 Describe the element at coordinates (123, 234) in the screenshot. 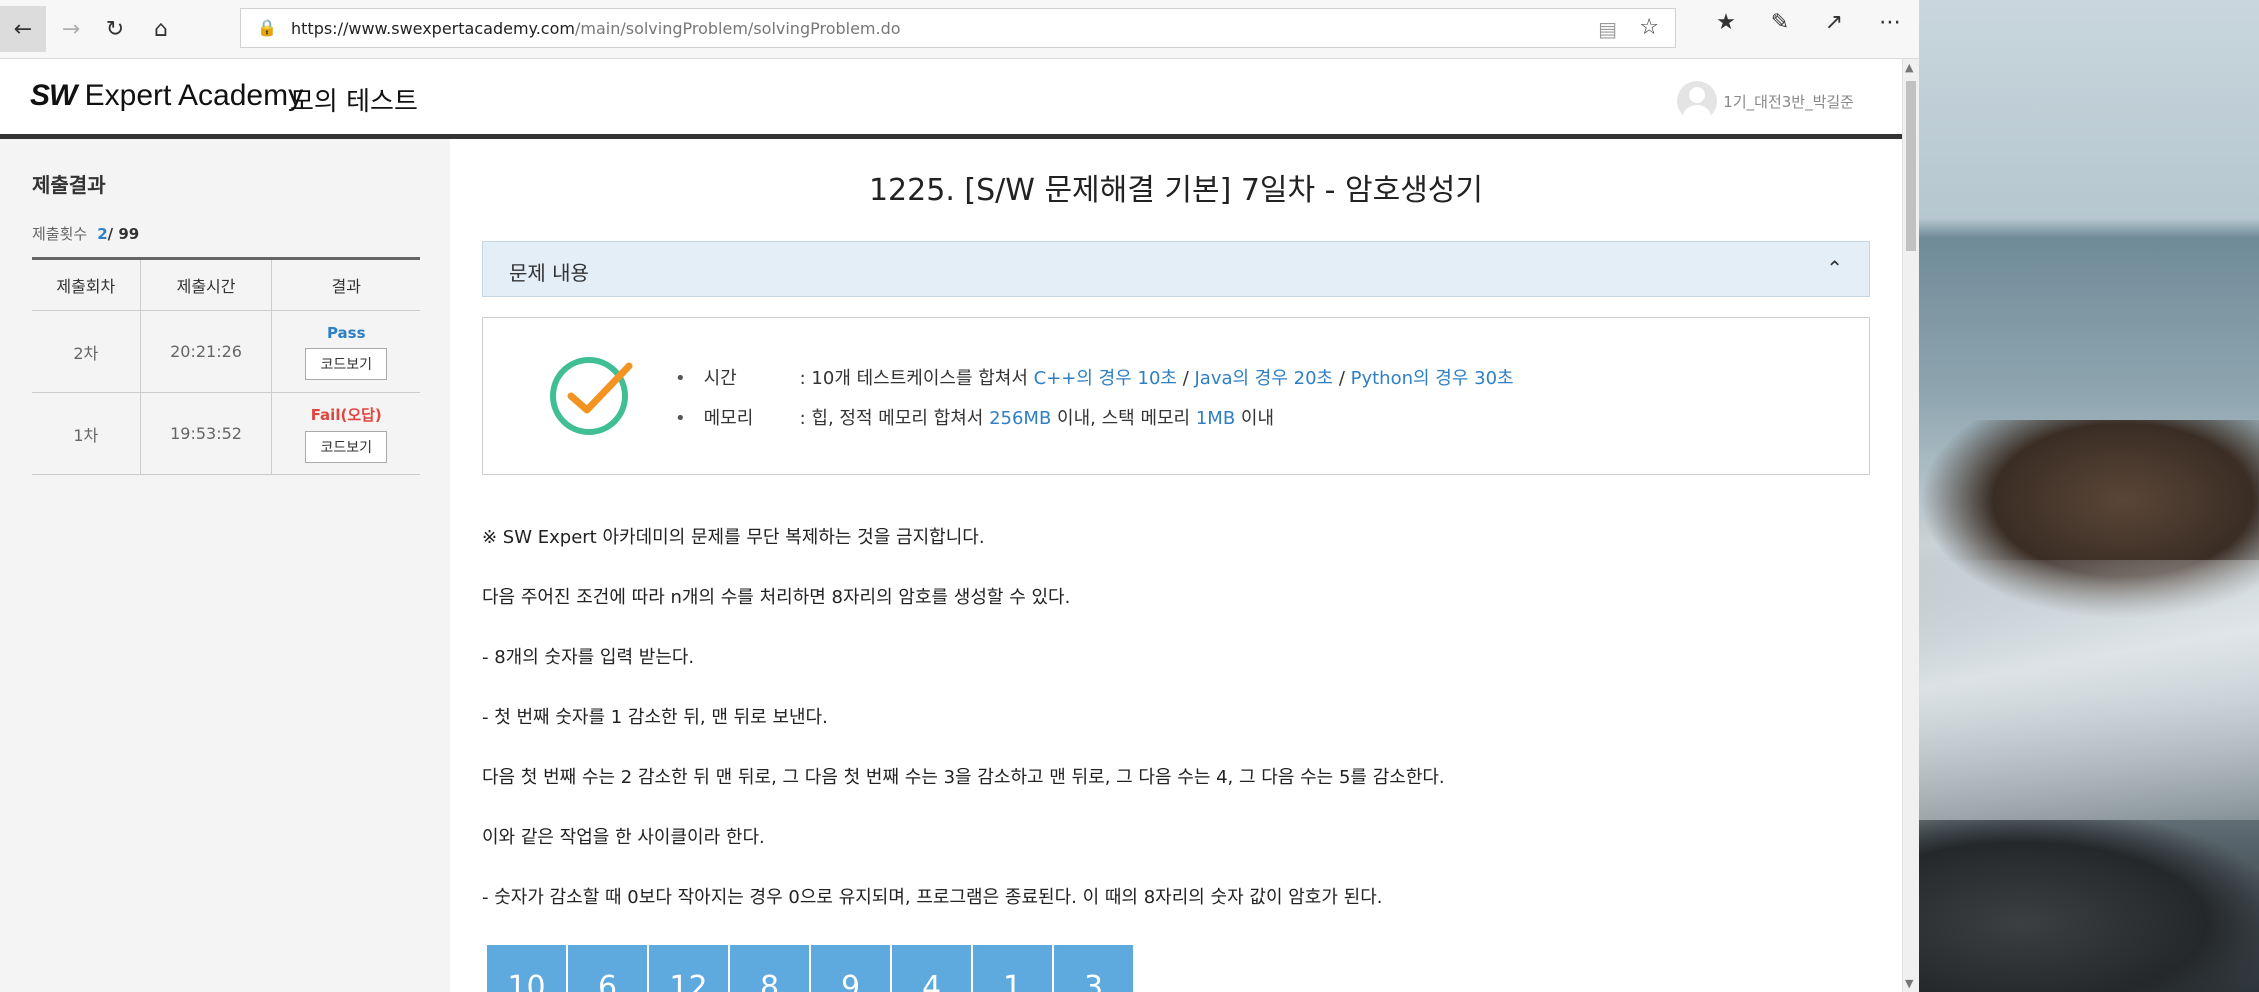

I see `count-total: / 99` at that location.